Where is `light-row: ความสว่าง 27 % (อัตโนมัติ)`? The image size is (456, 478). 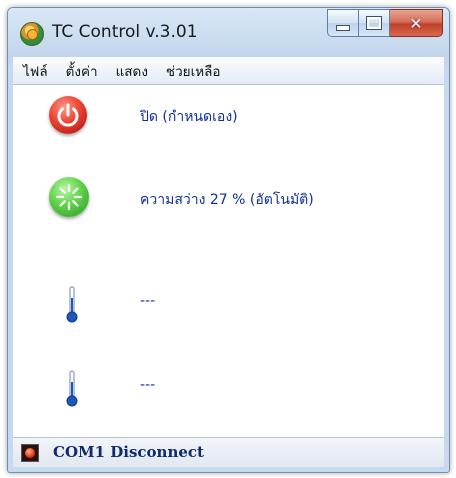
light-row: ความสว่าง 27 % (อัตโนมัติ) is located at coordinates (228, 208).